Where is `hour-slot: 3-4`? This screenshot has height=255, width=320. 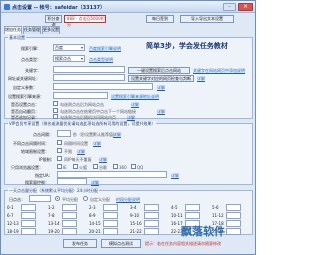 hour-slot: 3-4 is located at coordinates (145, 207).